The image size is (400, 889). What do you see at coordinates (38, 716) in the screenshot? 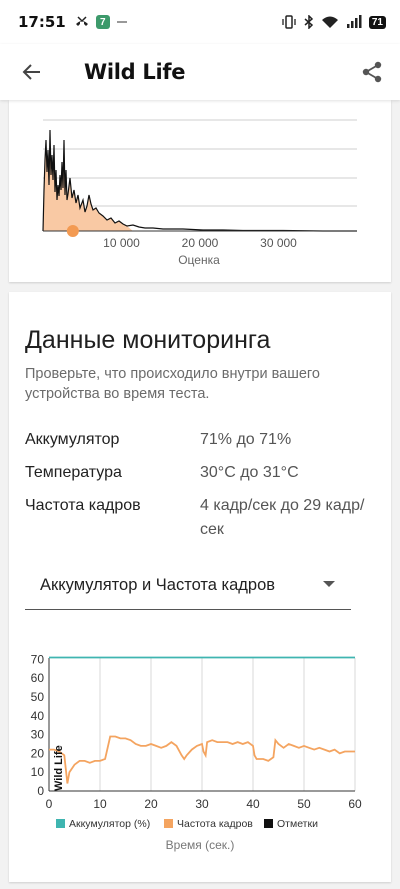
I see `y-tick-label: 40` at bounding box center [38, 716].